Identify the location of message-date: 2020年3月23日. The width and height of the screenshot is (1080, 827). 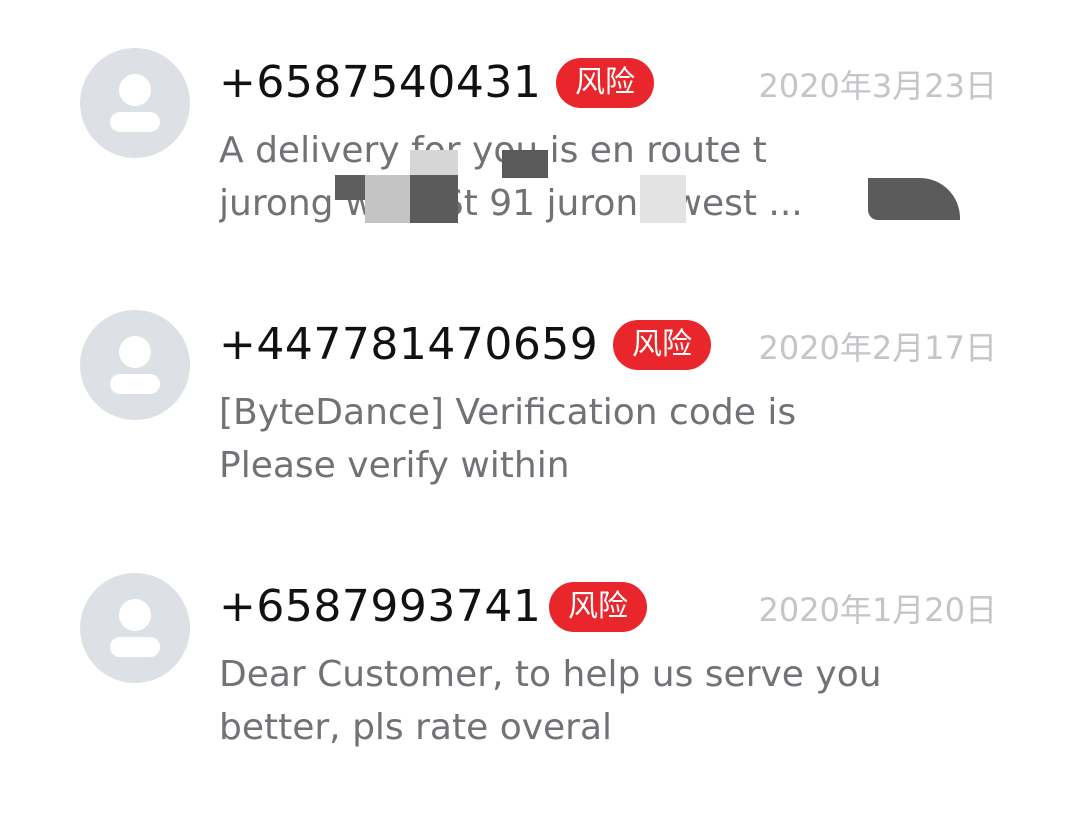
(877, 86).